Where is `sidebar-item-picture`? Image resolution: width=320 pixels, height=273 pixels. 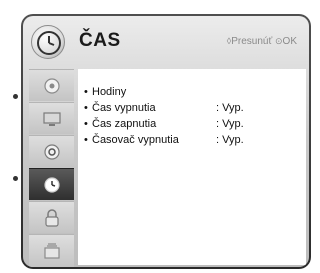 sidebar-item-picture is located at coordinates (51, 85).